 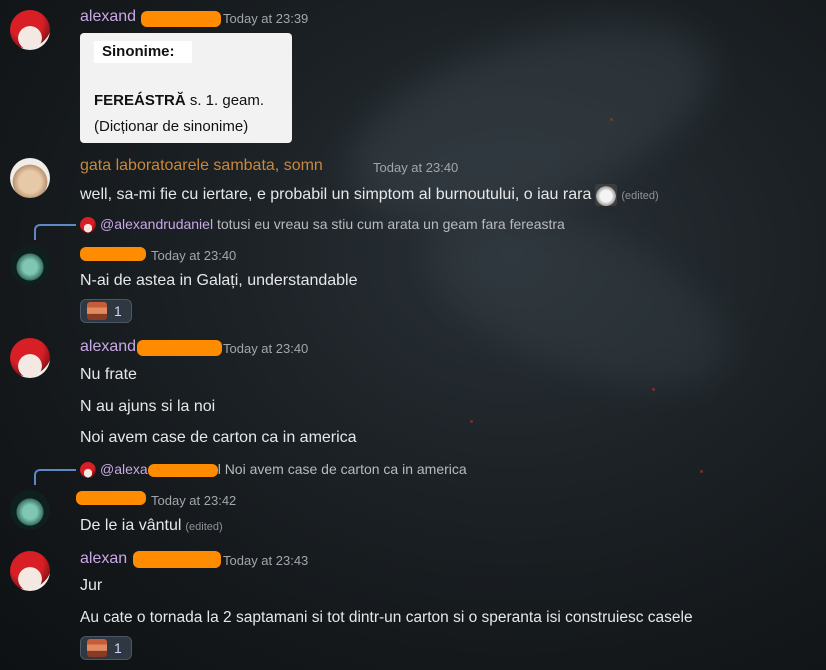 I want to click on message-line: Jur, so click(x=91, y=585).